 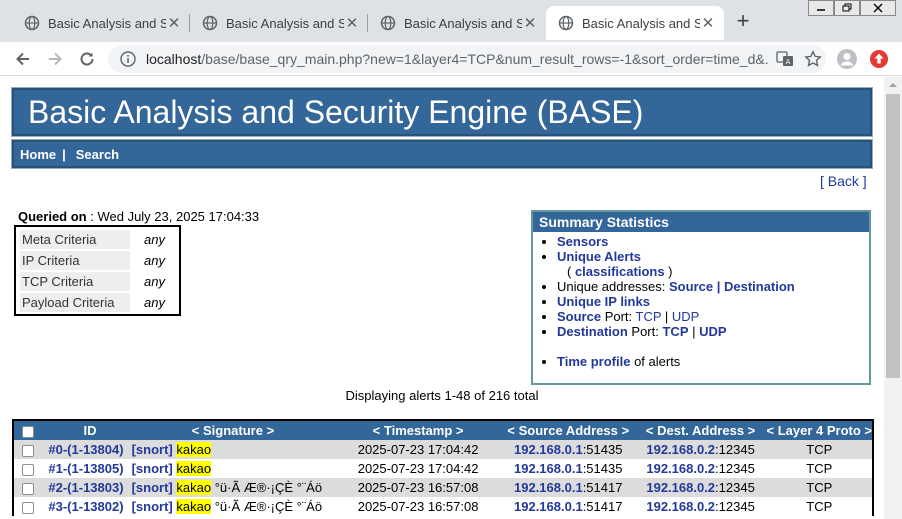 What do you see at coordinates (713, 316) in the screenshot?
I see `summary-item: Source Port: TCP | UDP` at bounding box center [713, 316].